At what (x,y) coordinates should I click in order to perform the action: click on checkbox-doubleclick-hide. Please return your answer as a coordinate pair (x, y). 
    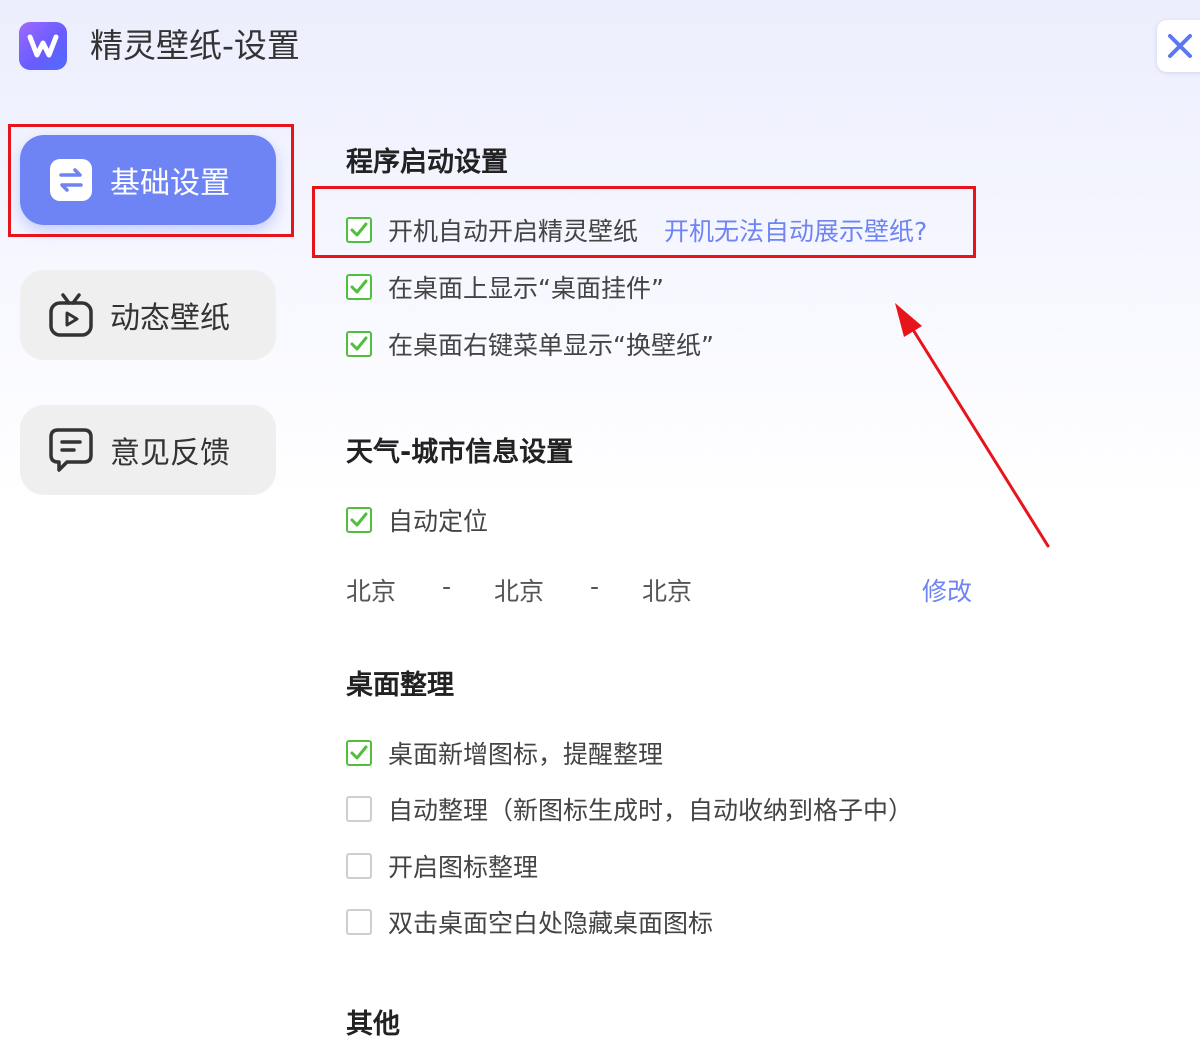
    Looking at the image, I should click on (359, 922).